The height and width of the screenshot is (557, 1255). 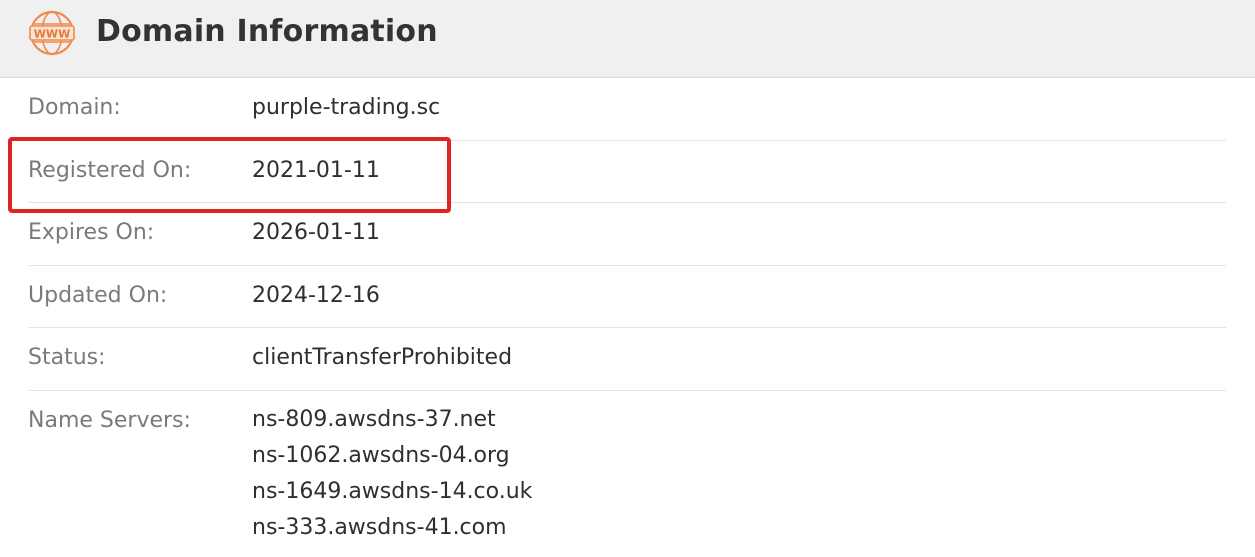 I want to click on row-status: Status: clientTransferProhibited, so click(x=627, y=359).